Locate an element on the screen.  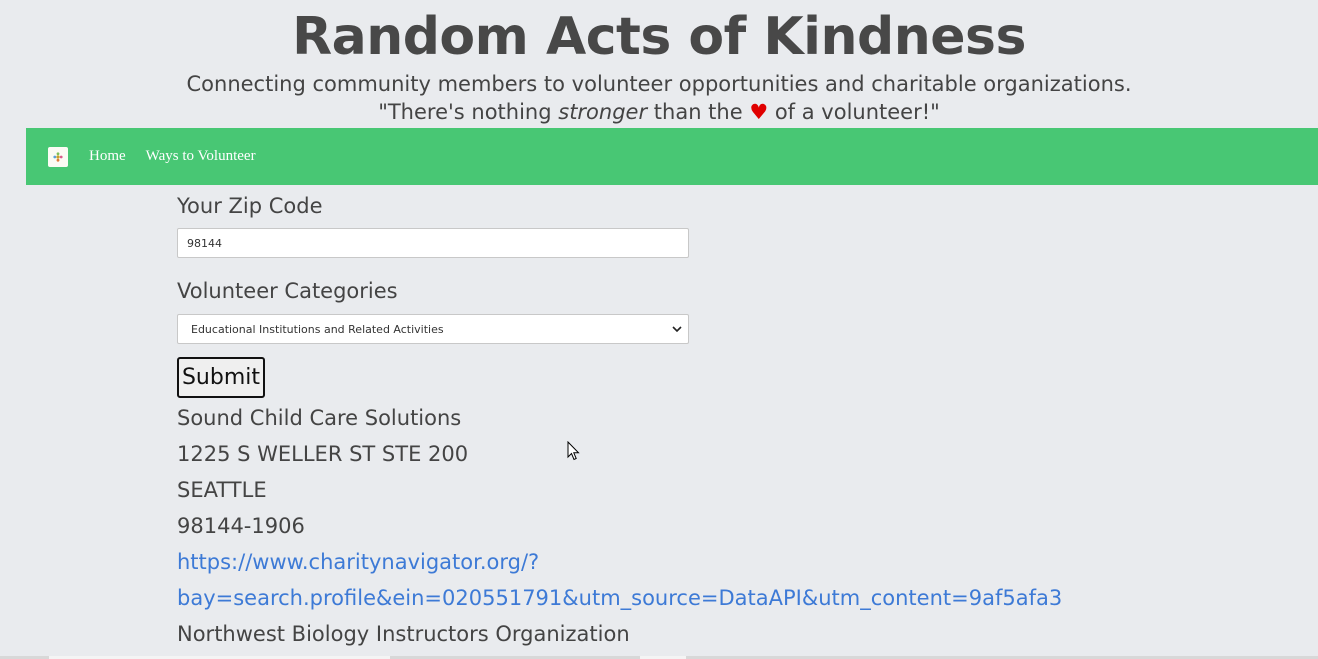
result-city: SEATTLE is located at coordinates (222, 490).